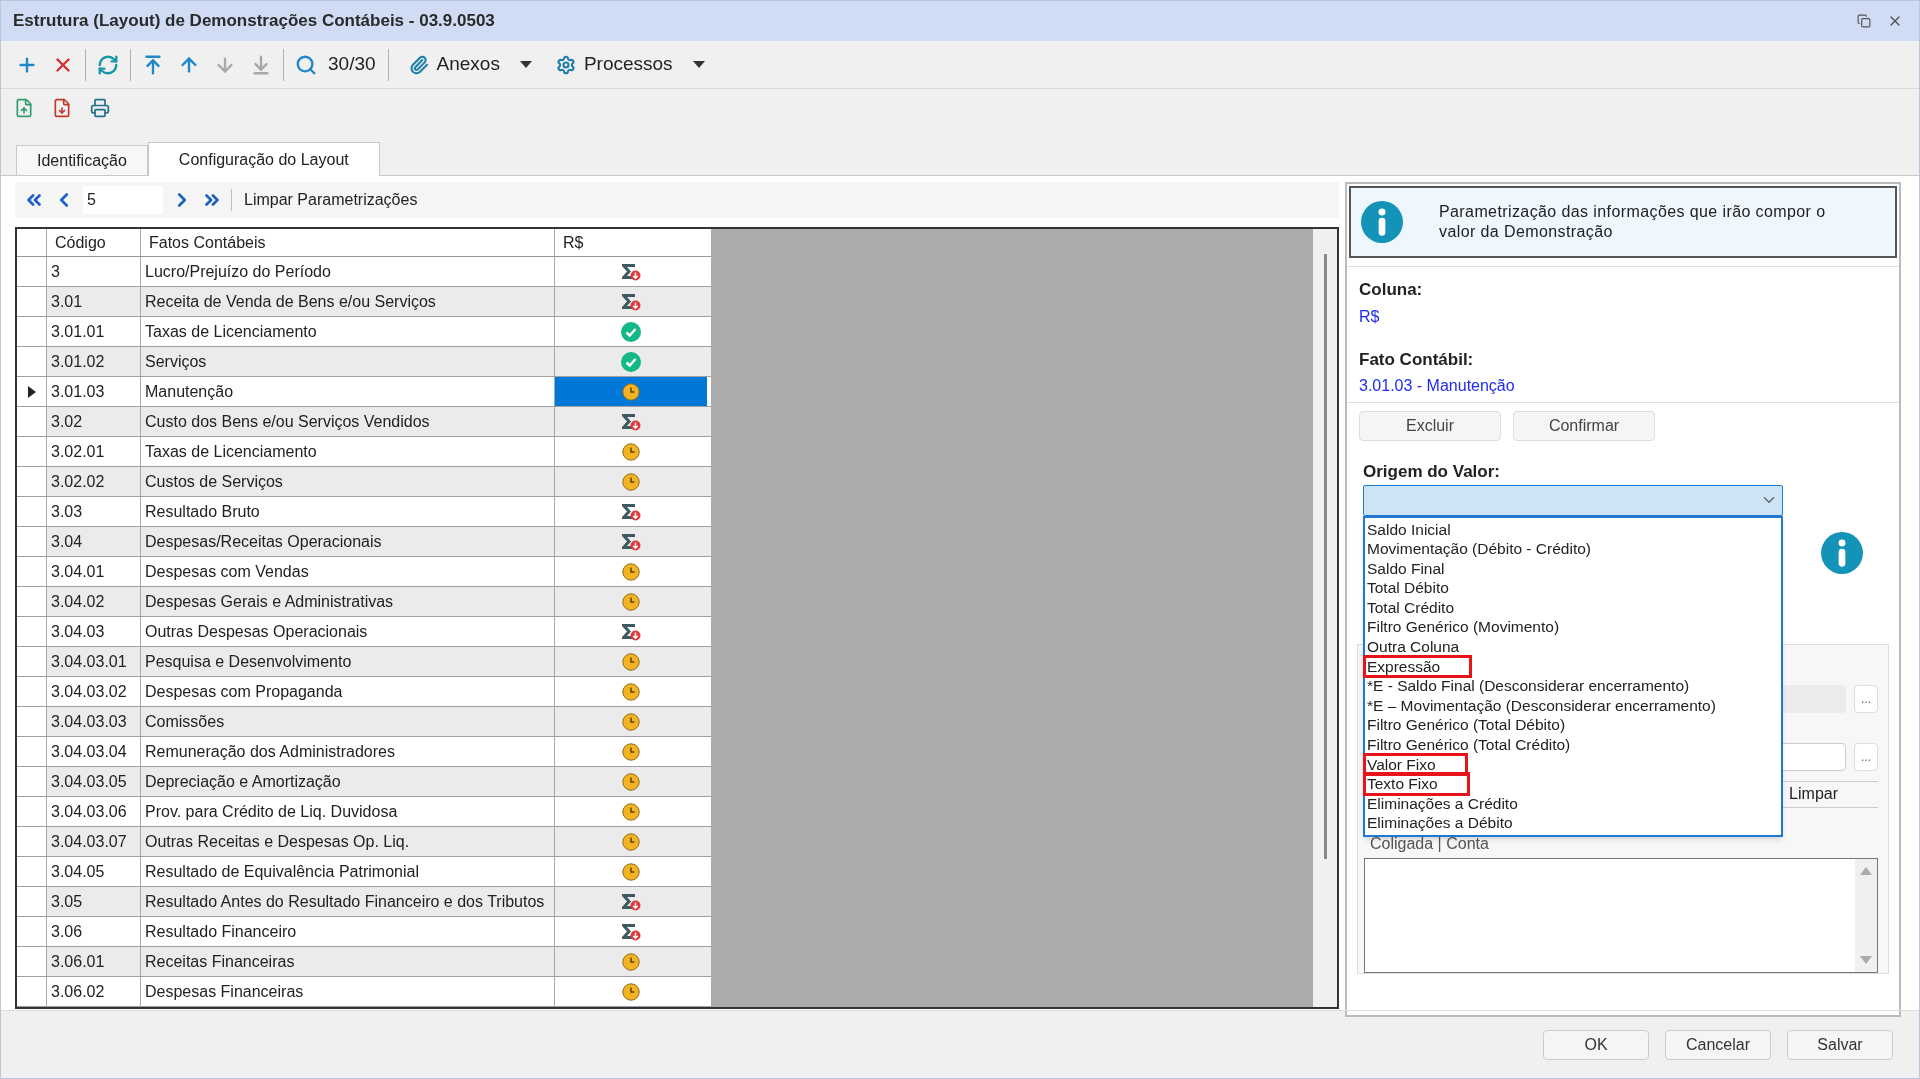 This screenshot has height=1079, width=1920. I want to click on info-text: Parametrização das informações que irão compor o valor da Demonstração, so click(1633, 222).